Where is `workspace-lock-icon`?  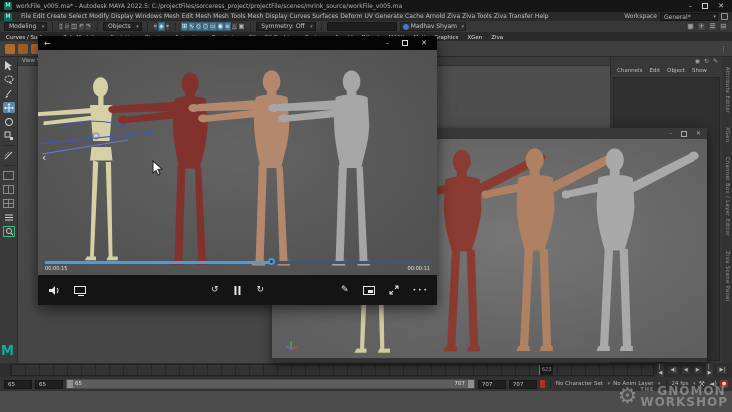 workspace-lock-icon is located at coordinates (724, 16).